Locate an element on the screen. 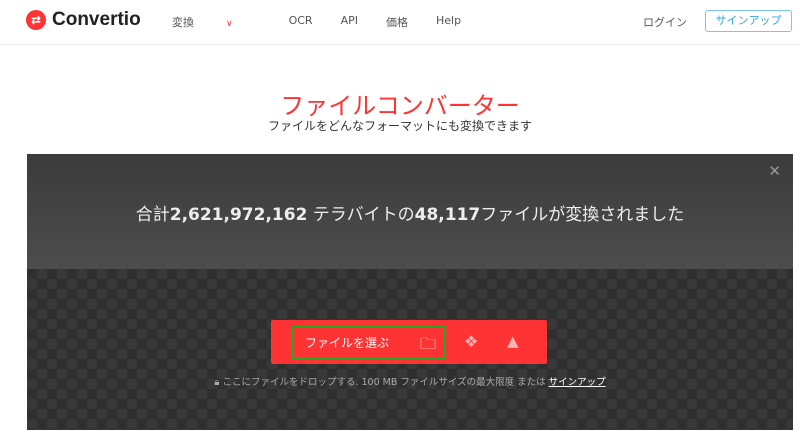 This screenshot has width=800, height=444. google-drive-icon: ▲ is located at coordinates (513, 341).